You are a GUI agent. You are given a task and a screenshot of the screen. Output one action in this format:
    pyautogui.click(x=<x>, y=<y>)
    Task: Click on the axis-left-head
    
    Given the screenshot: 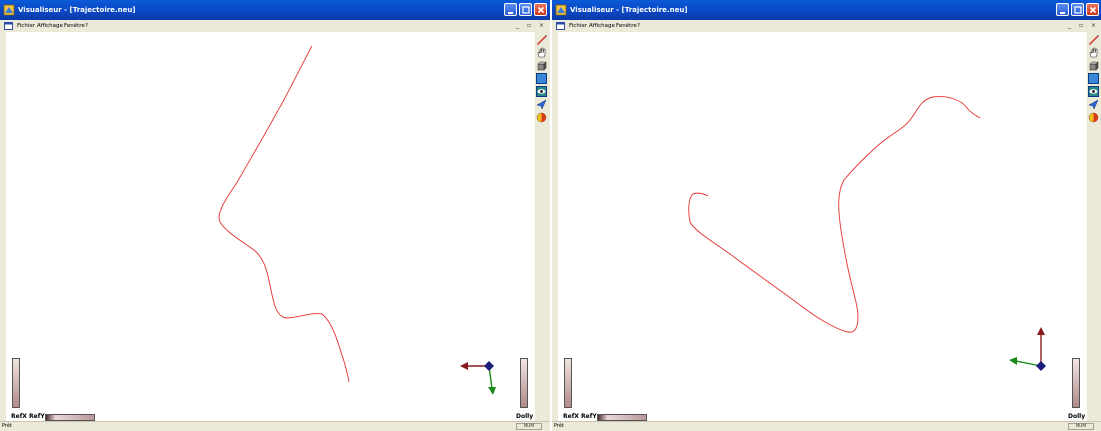 What is the action you would take?
    pyautogui.click(x=1013, y=361)
    